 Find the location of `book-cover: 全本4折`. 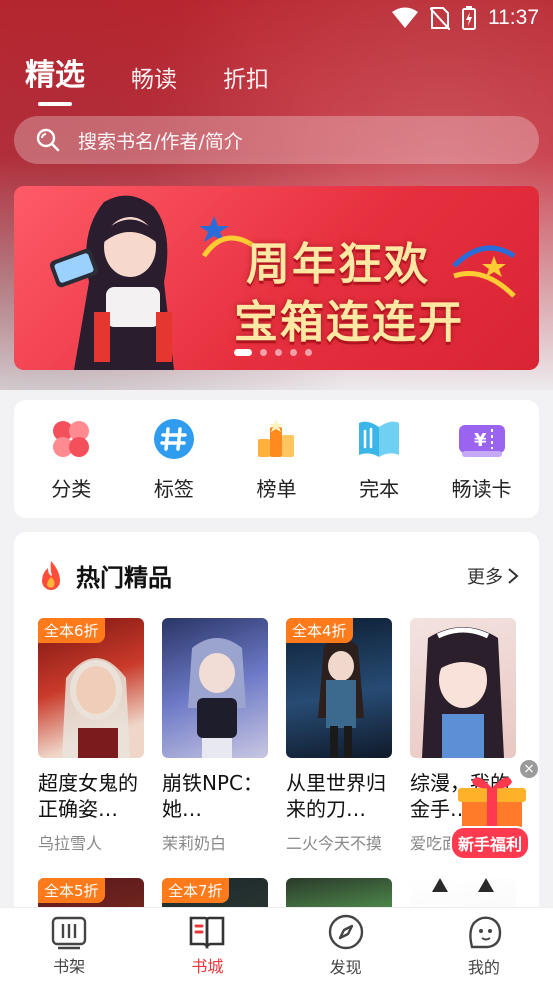

book-cover: 全本4折 is located at coordinates (339, 688).